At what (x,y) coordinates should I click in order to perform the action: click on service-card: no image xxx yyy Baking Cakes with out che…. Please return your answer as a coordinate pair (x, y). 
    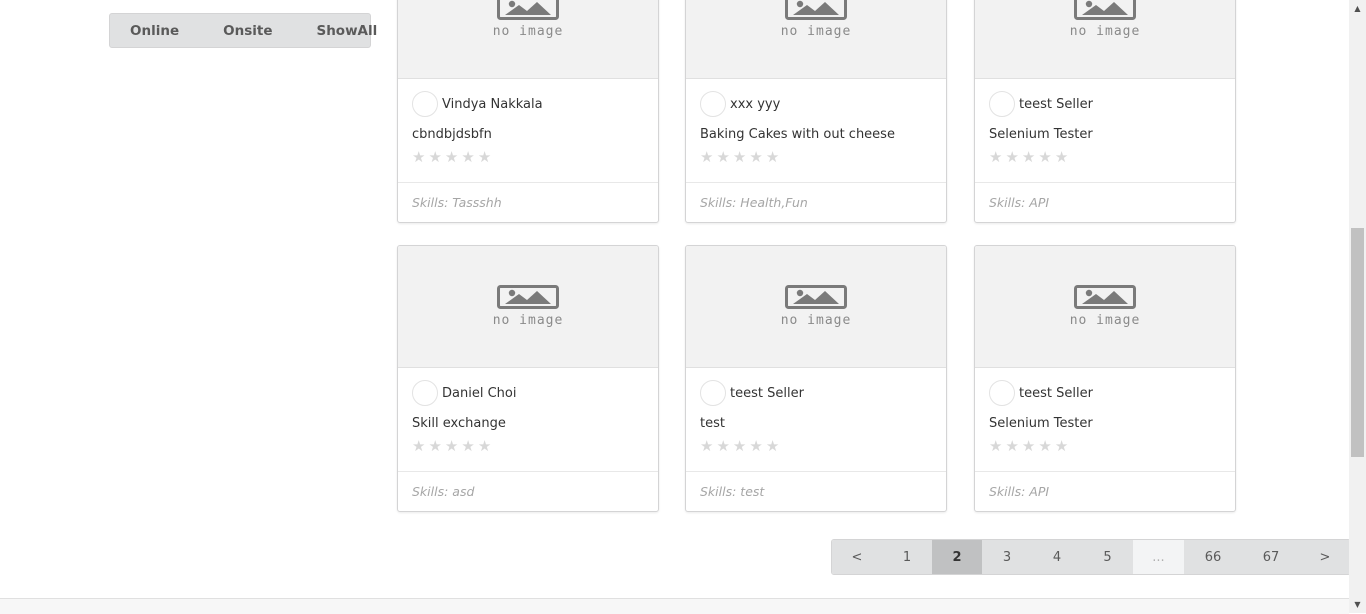
    Looking at the image, I should click on (816, 111).